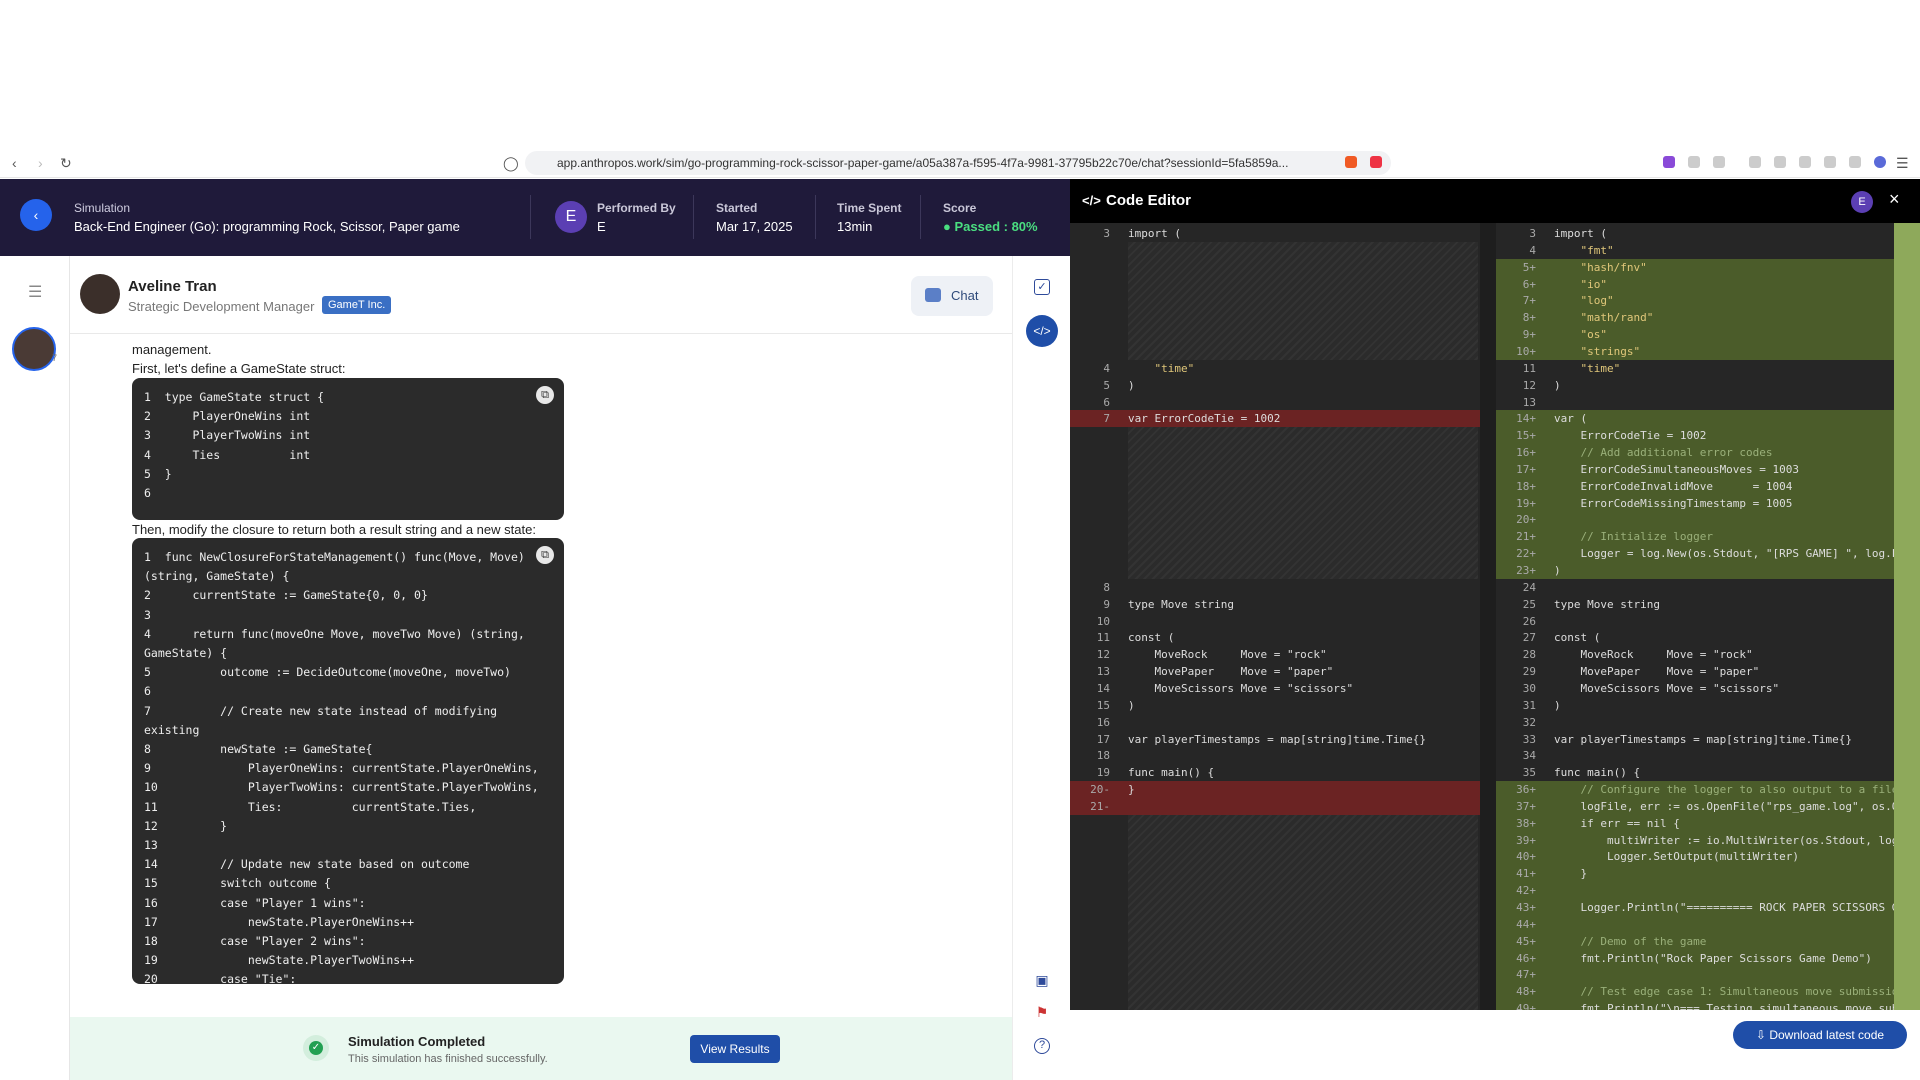 This screenshot has height=1080, width=1920. I want to click on line-number: 44+, so click(1526, 924).